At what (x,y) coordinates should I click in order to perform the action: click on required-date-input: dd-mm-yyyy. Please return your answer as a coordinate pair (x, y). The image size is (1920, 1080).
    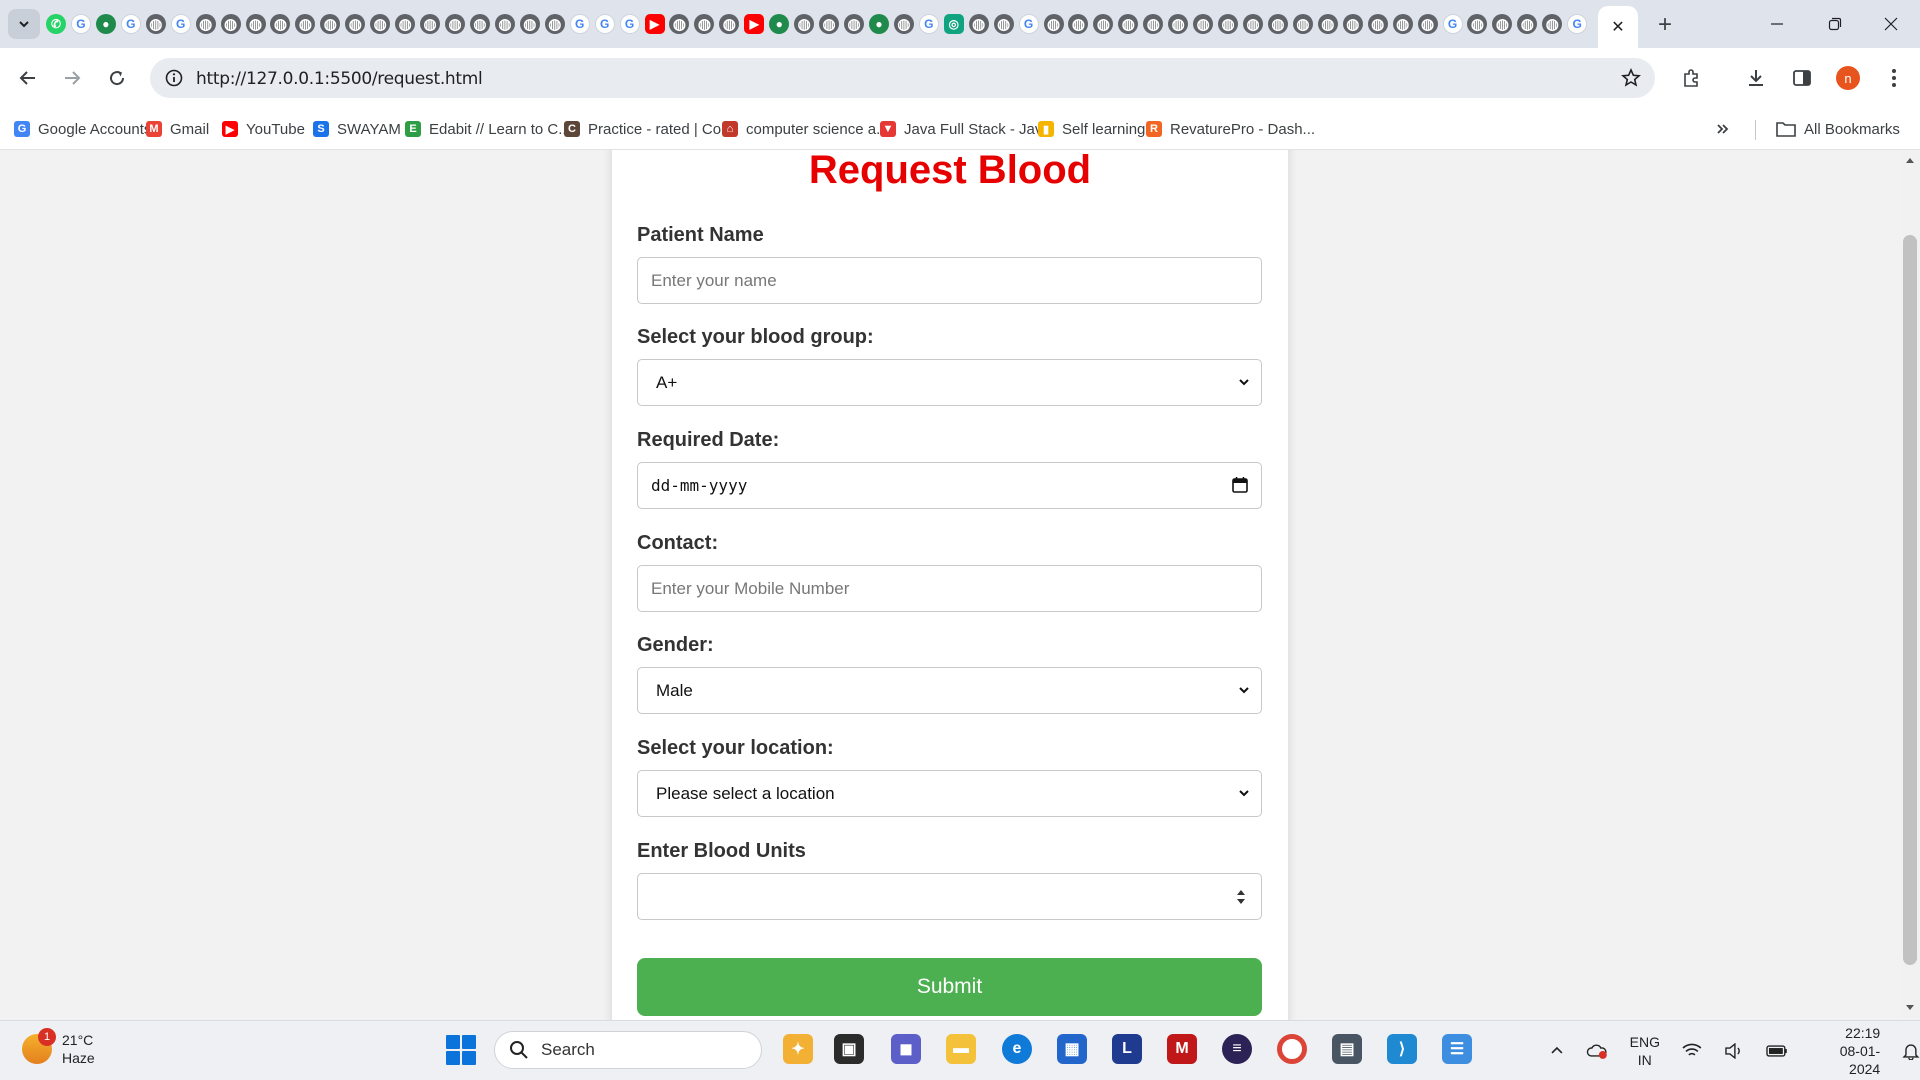
    Looking at the image, I should click on (949, 485).